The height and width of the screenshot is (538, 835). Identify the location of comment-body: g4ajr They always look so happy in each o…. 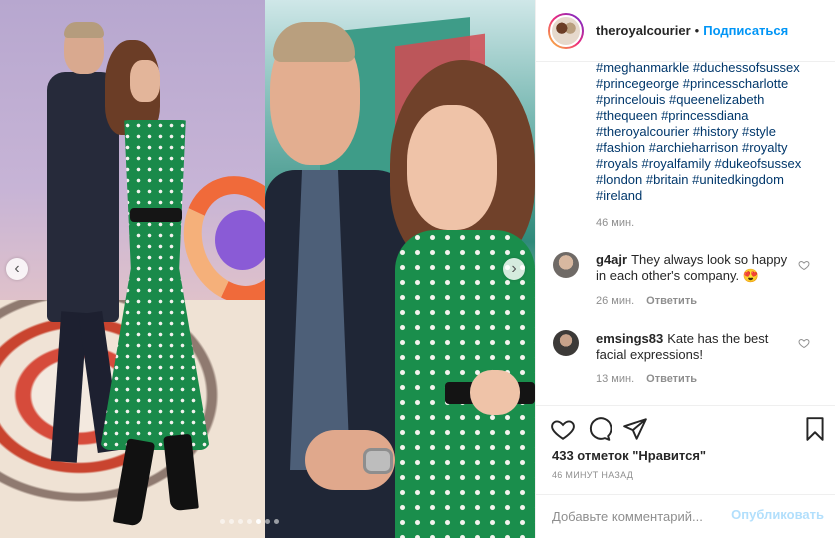
(696, 268).